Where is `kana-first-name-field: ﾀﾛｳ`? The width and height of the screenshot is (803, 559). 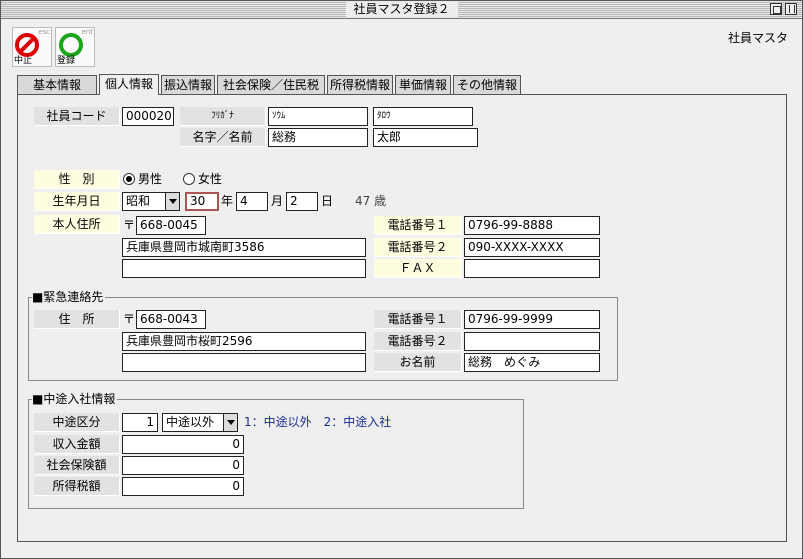 kana-first-name-field: ﾀﾛｳ is located at coordinates (423, 116).